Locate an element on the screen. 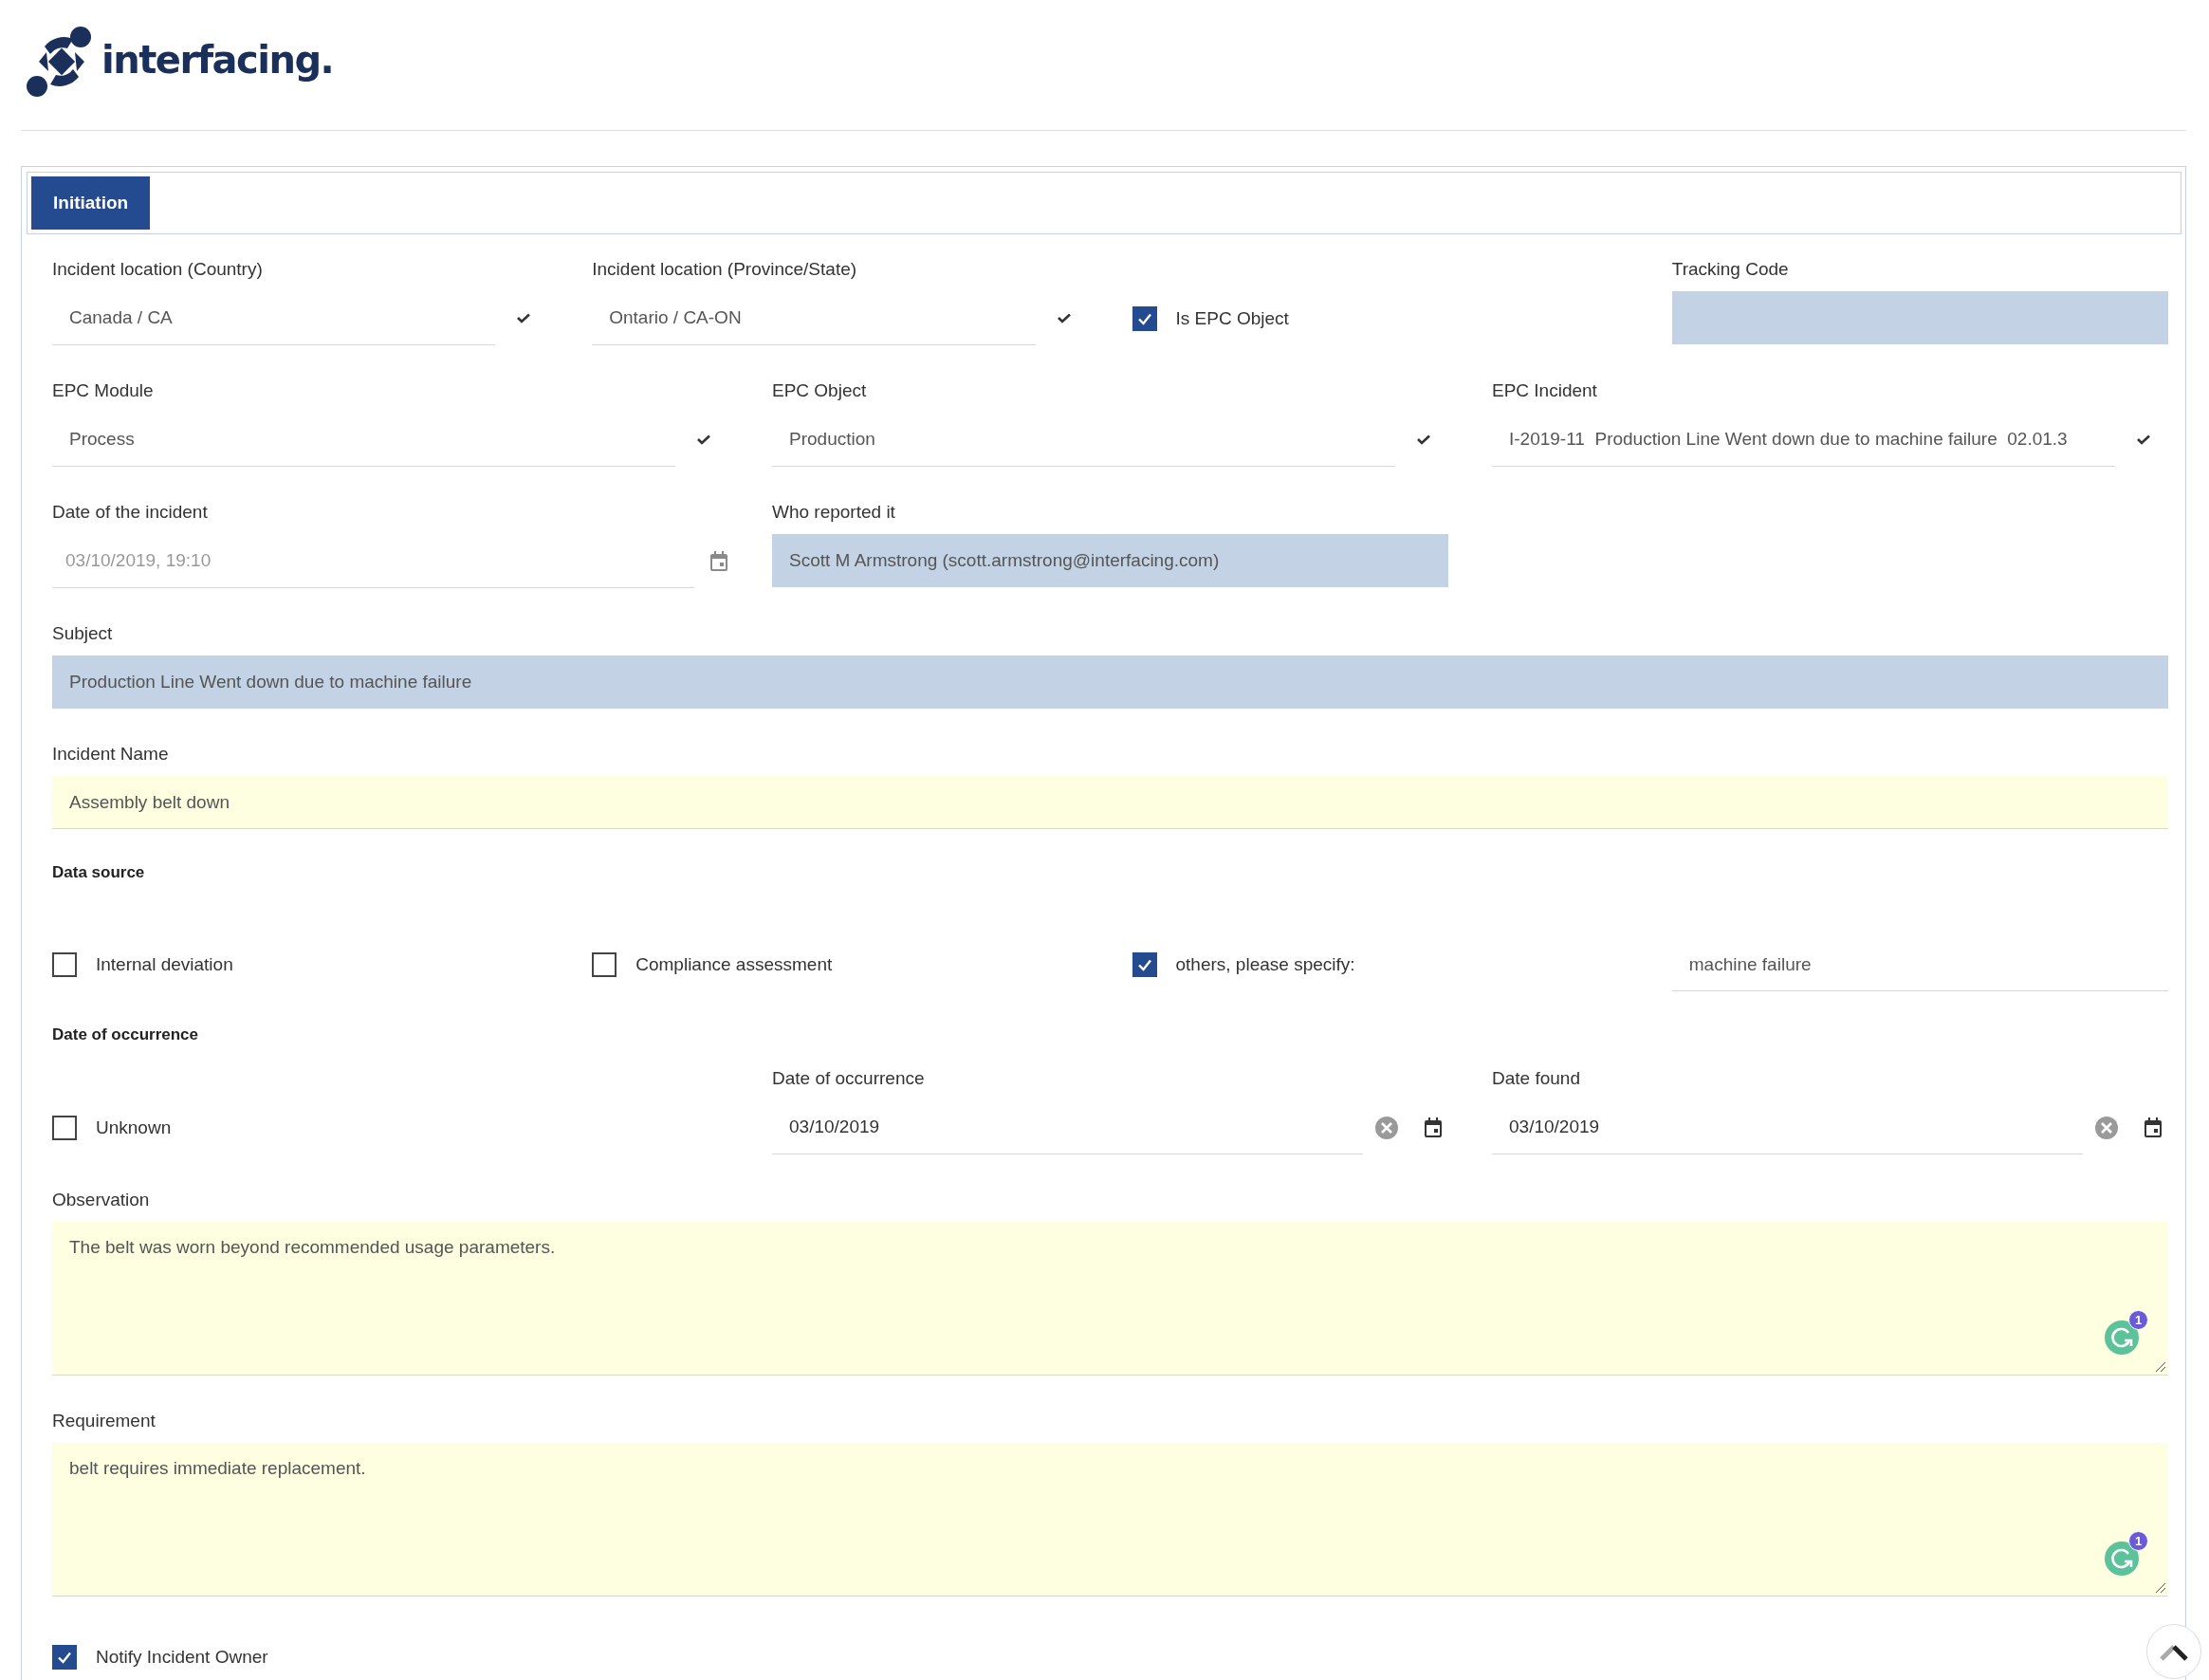 This screenshot has height=1680, width=2209. field-label: Observation is located at coordinates (101, 1200).